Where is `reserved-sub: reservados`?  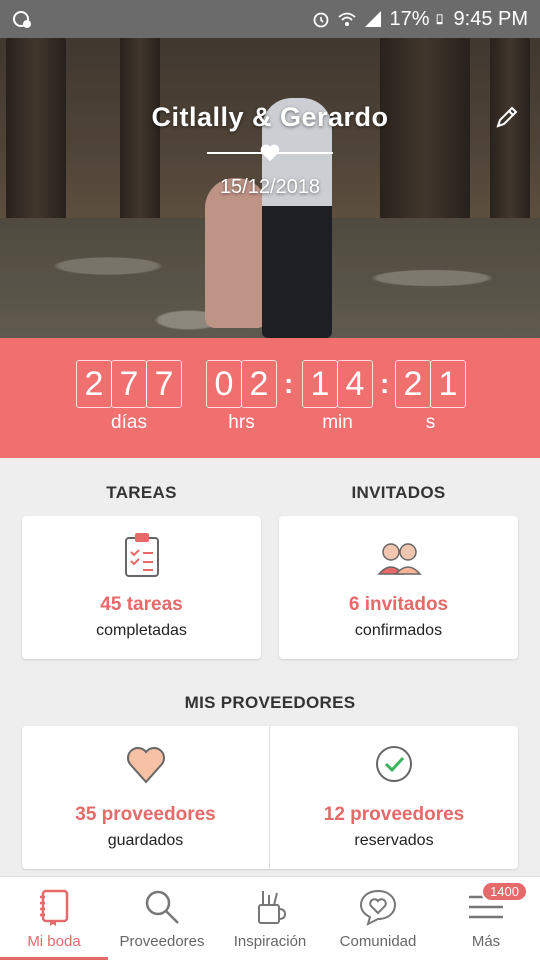
reserved-sub: reservados is located at coordinates (394, 840).